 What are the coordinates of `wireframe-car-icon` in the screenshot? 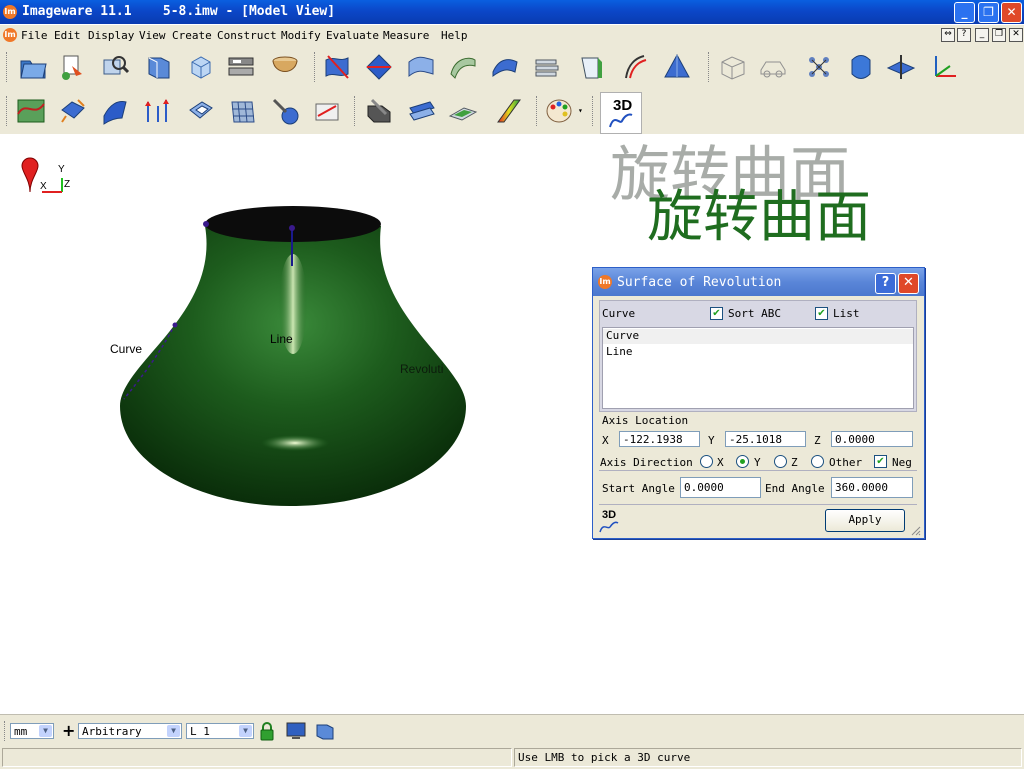 It's located at (773, 67).